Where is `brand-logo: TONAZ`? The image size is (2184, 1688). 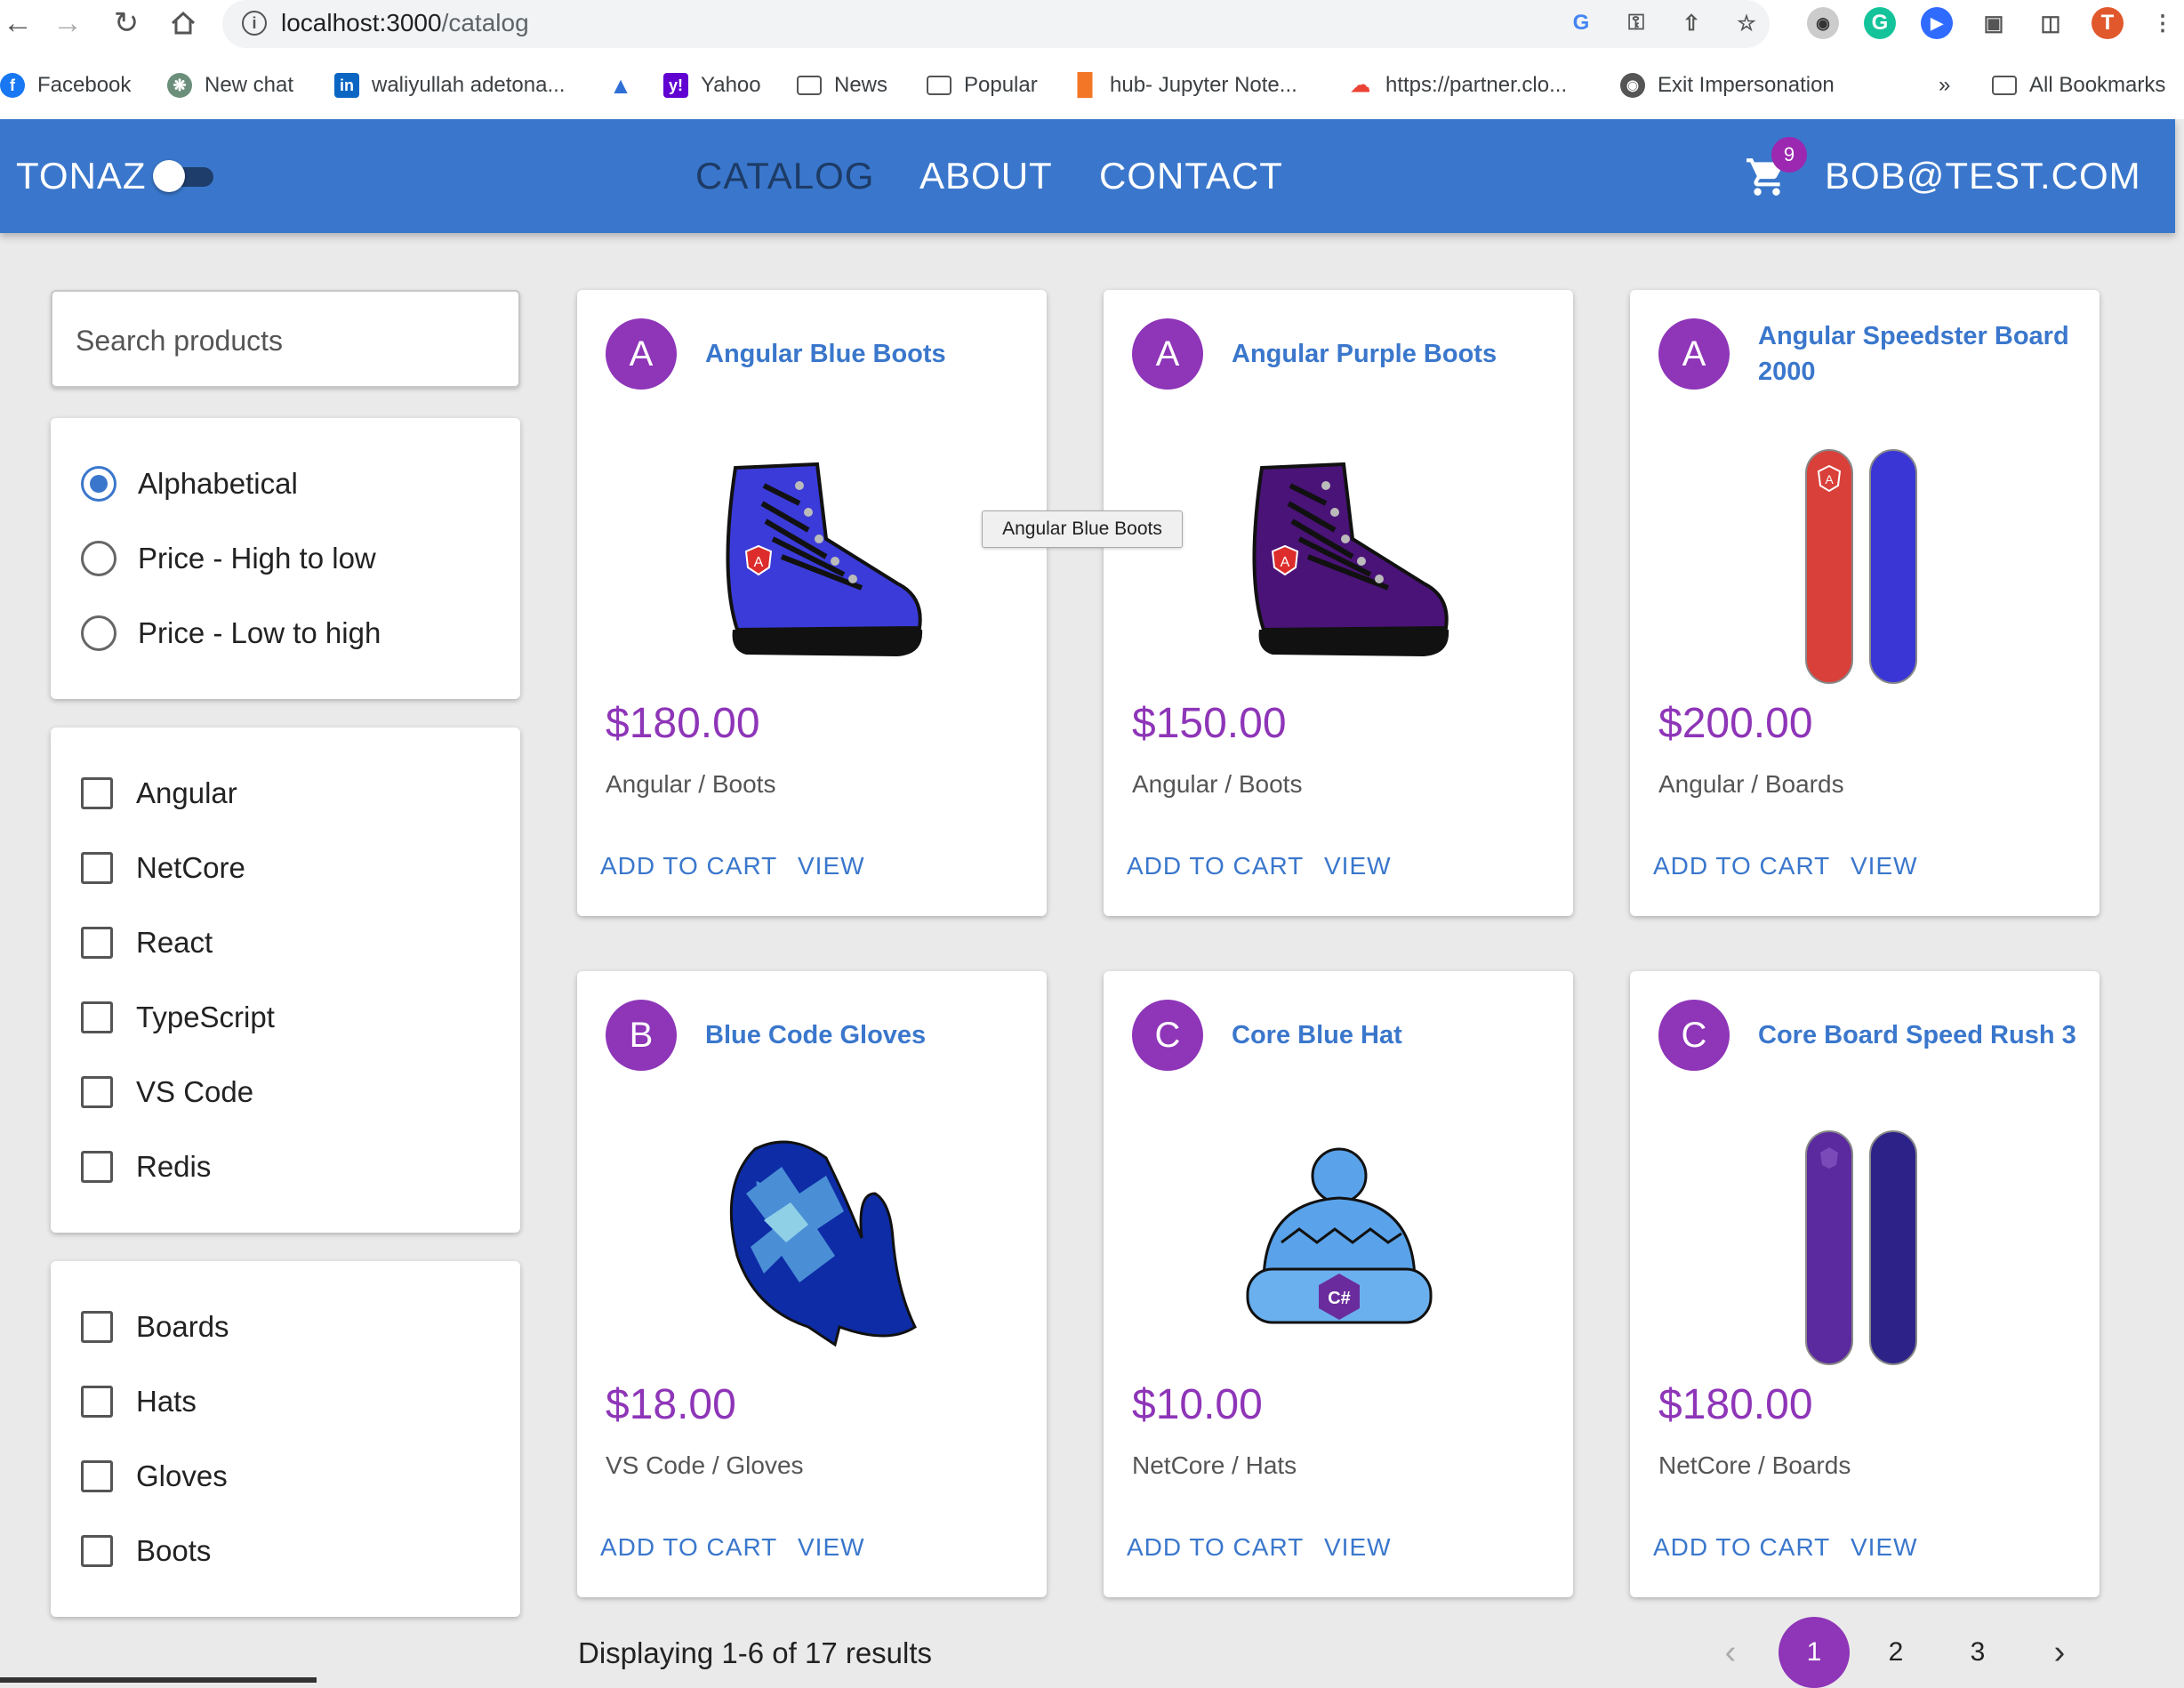 brand-logo: TONAZ is located at coordinates (81, 176).